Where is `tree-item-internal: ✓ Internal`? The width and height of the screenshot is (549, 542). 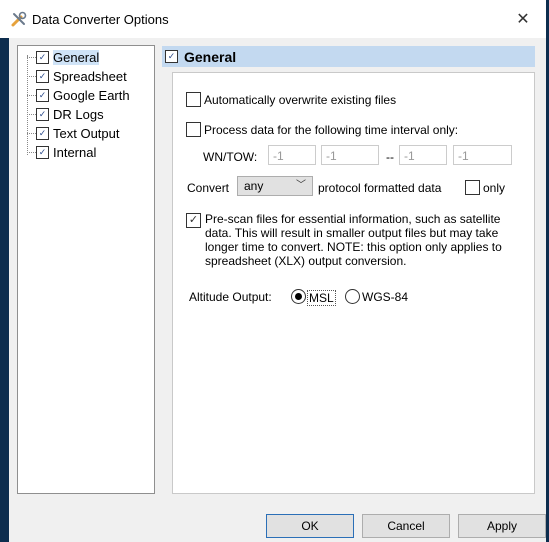 tree-item-internal: ✓ Internal is located at coordinates (66, 152).